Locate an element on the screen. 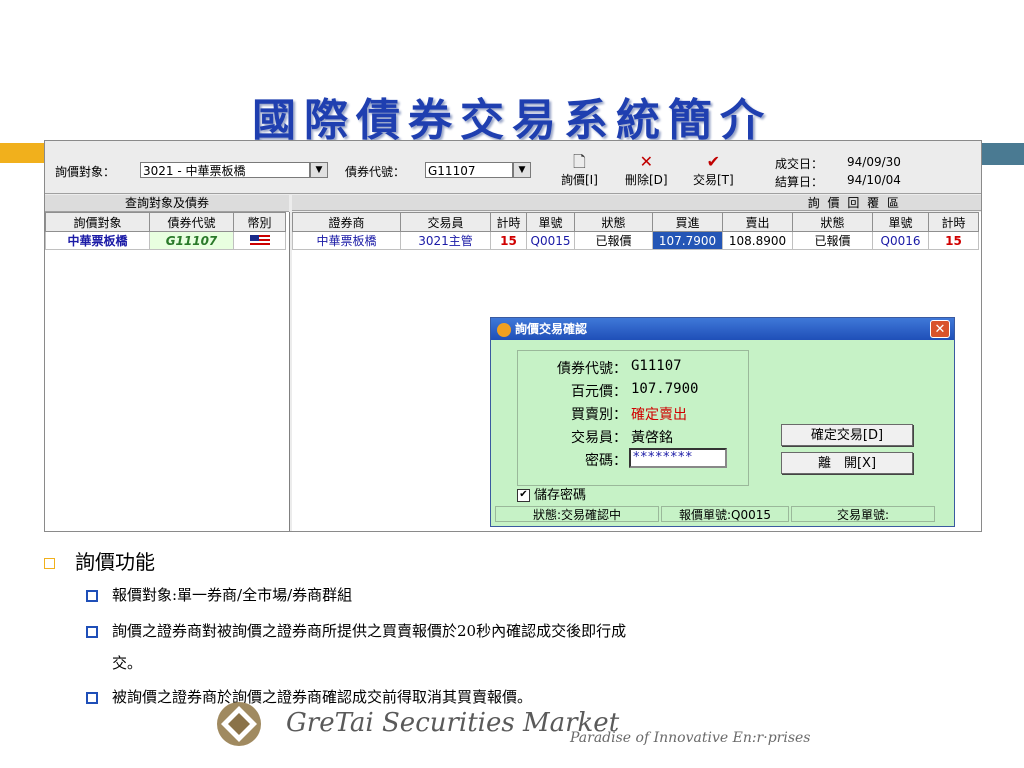  col-header-order-no: 單號 is located at coordinates (550, 222).